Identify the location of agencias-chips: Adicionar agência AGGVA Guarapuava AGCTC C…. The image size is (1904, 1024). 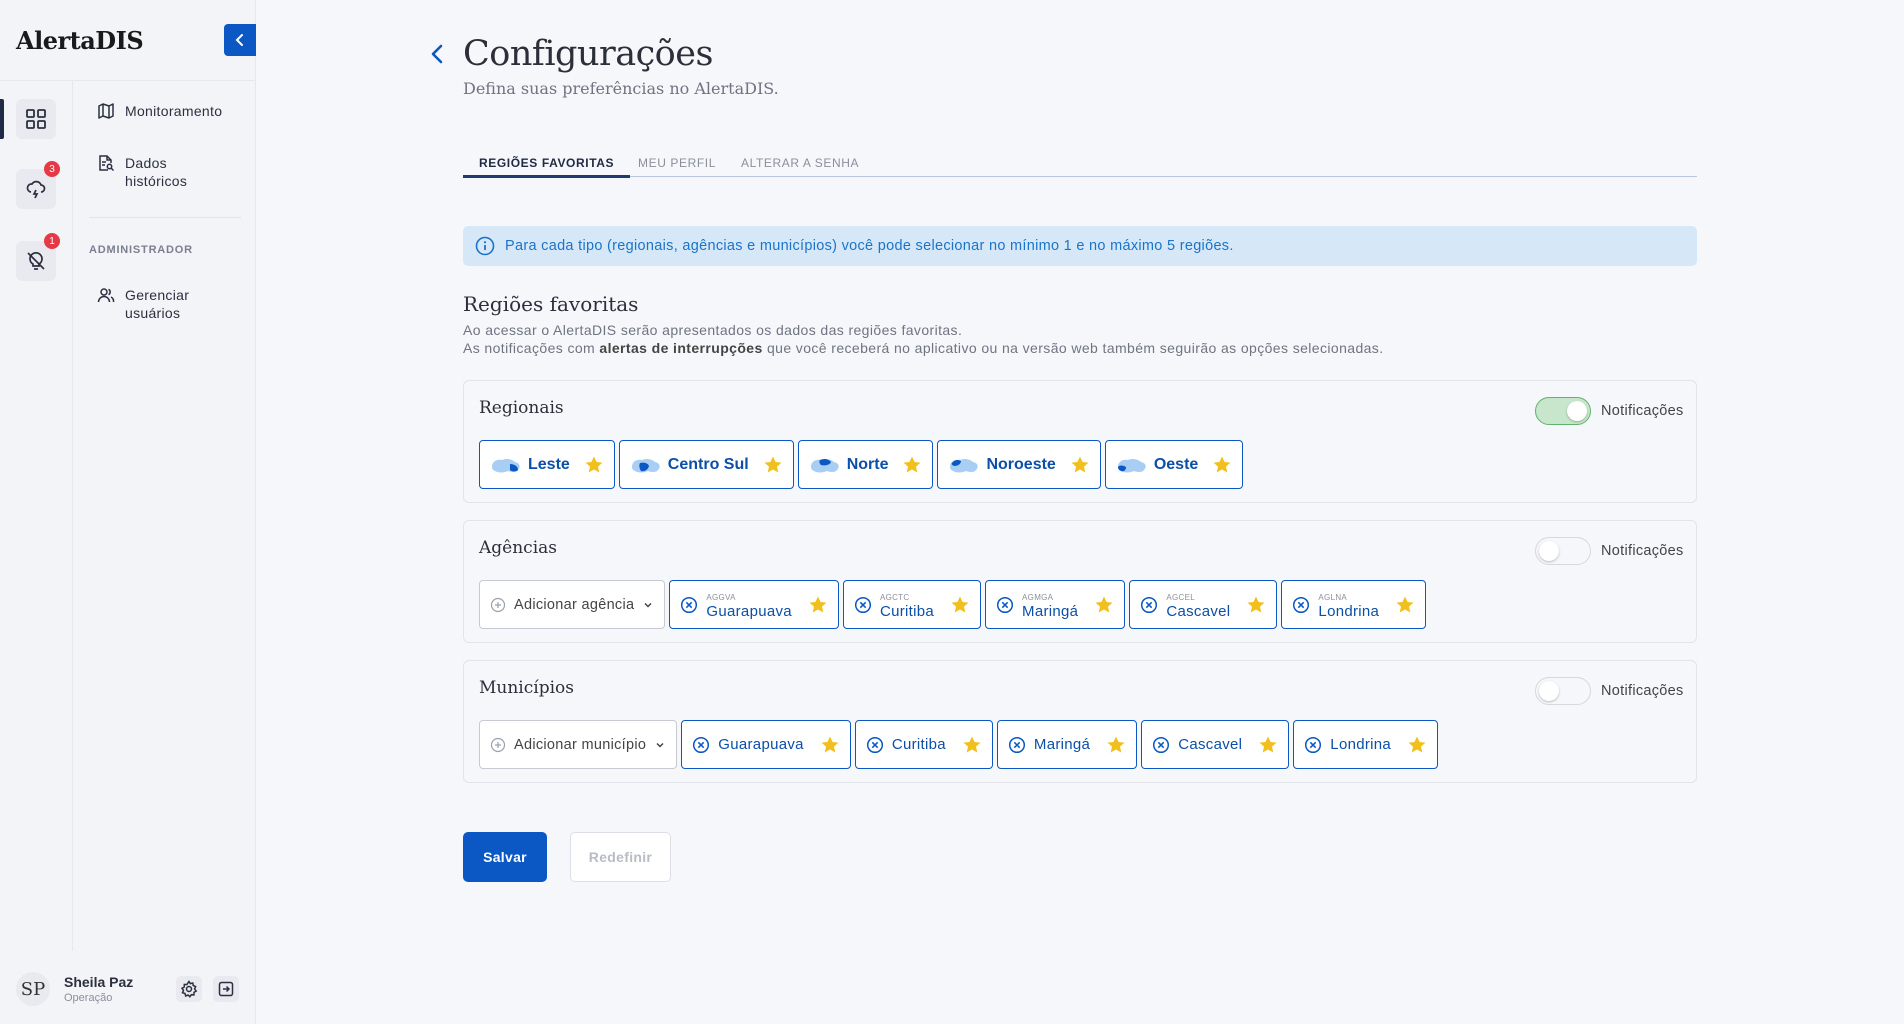
(953, 604).